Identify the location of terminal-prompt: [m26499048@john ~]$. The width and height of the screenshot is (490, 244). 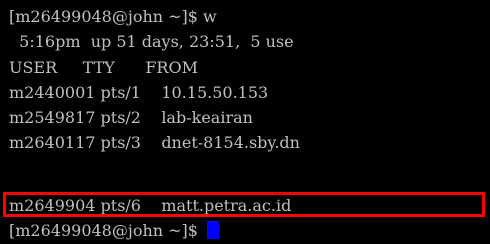
(106, 230).